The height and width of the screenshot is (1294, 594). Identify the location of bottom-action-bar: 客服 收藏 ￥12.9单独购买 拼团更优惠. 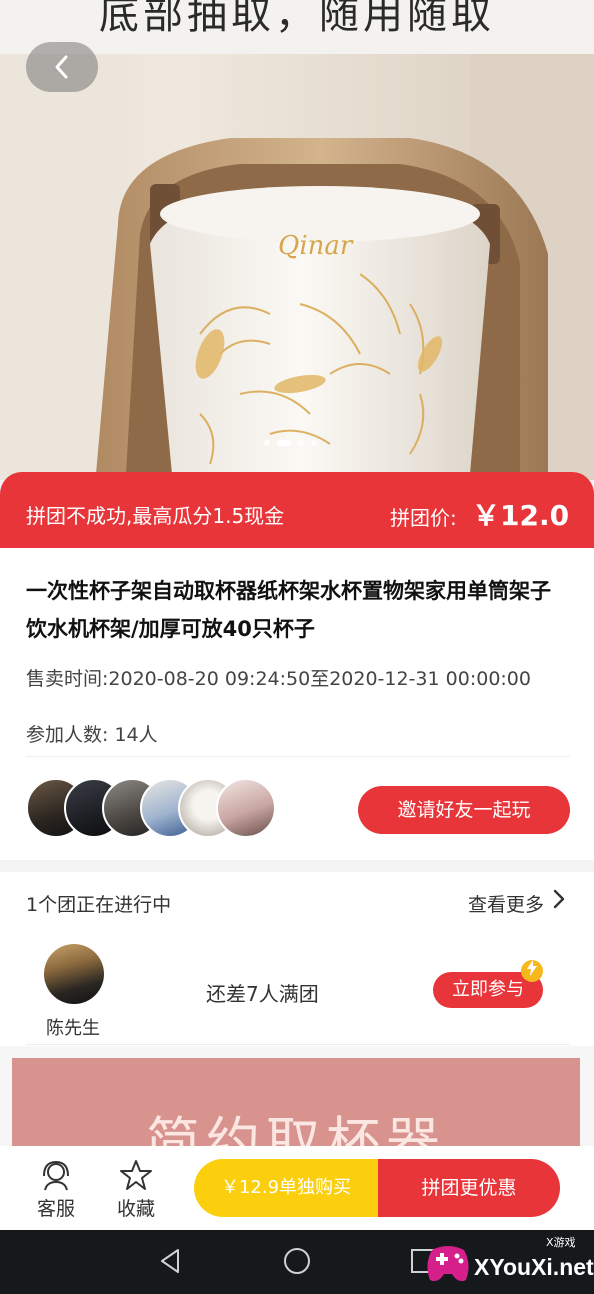
(297, 1188).